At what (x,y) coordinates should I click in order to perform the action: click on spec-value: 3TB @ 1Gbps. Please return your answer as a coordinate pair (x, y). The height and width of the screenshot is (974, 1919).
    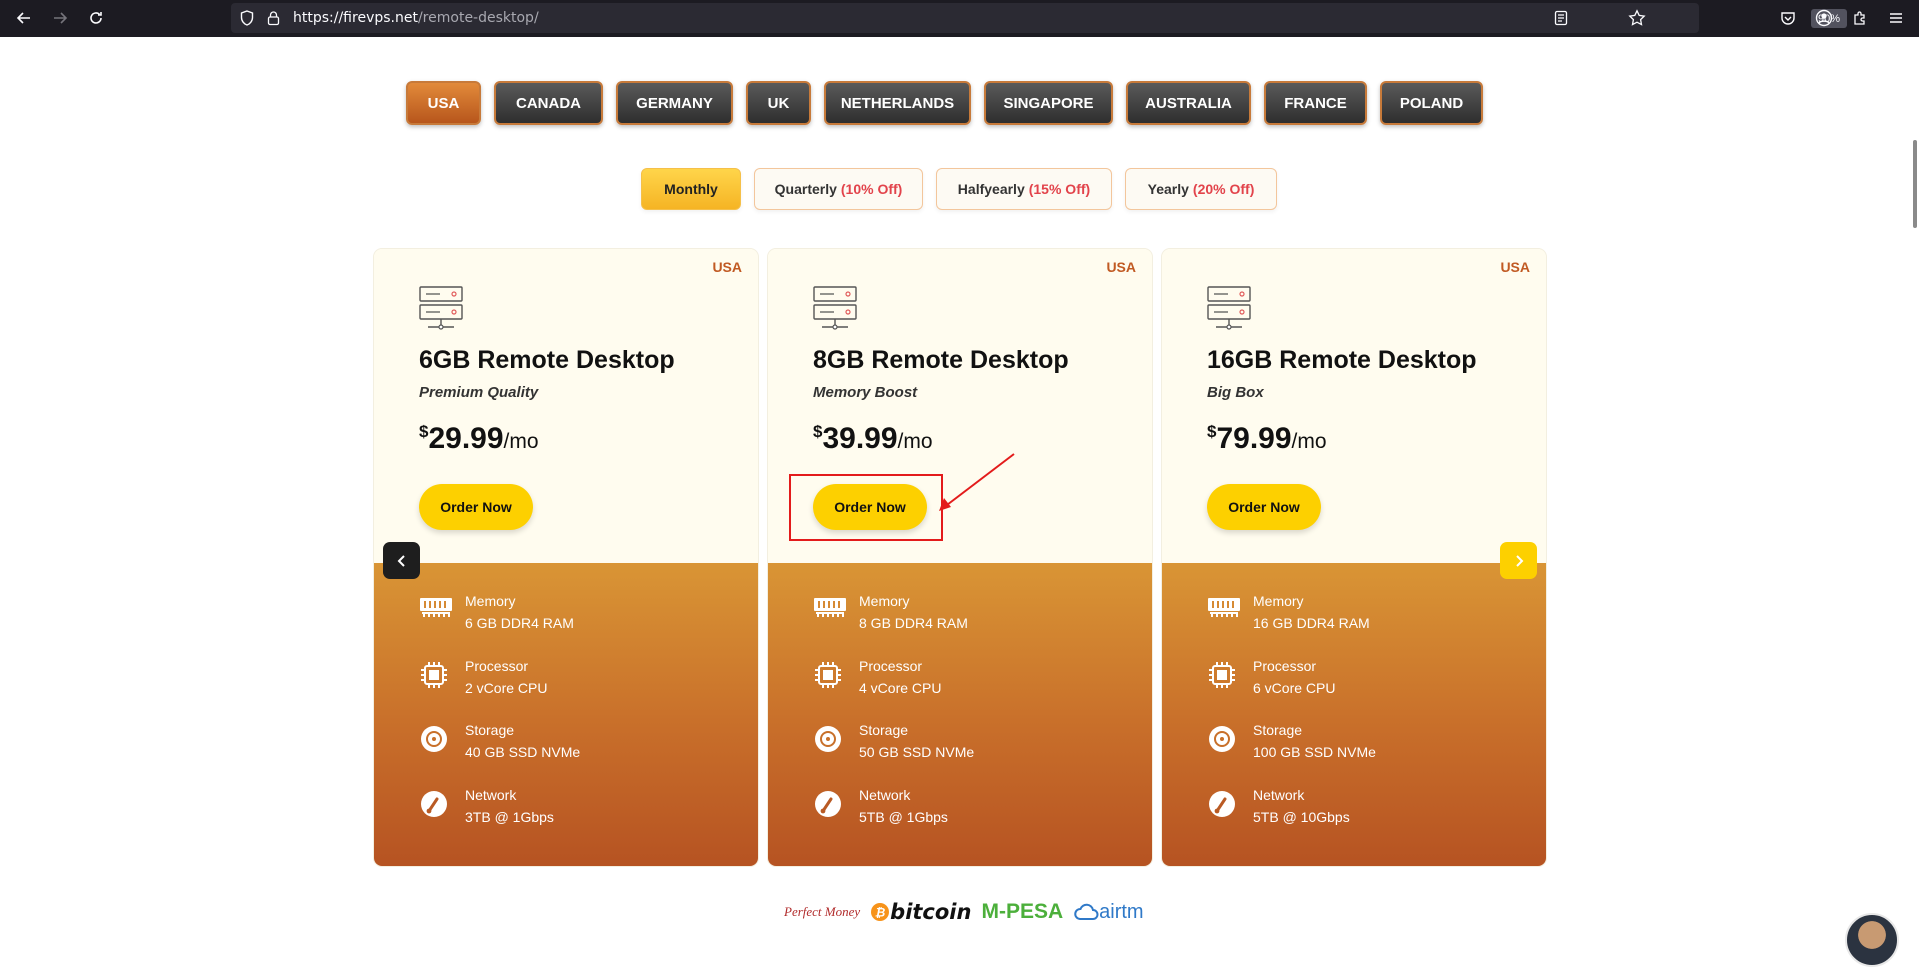
    Looking at the image, I should click on (509, 817).